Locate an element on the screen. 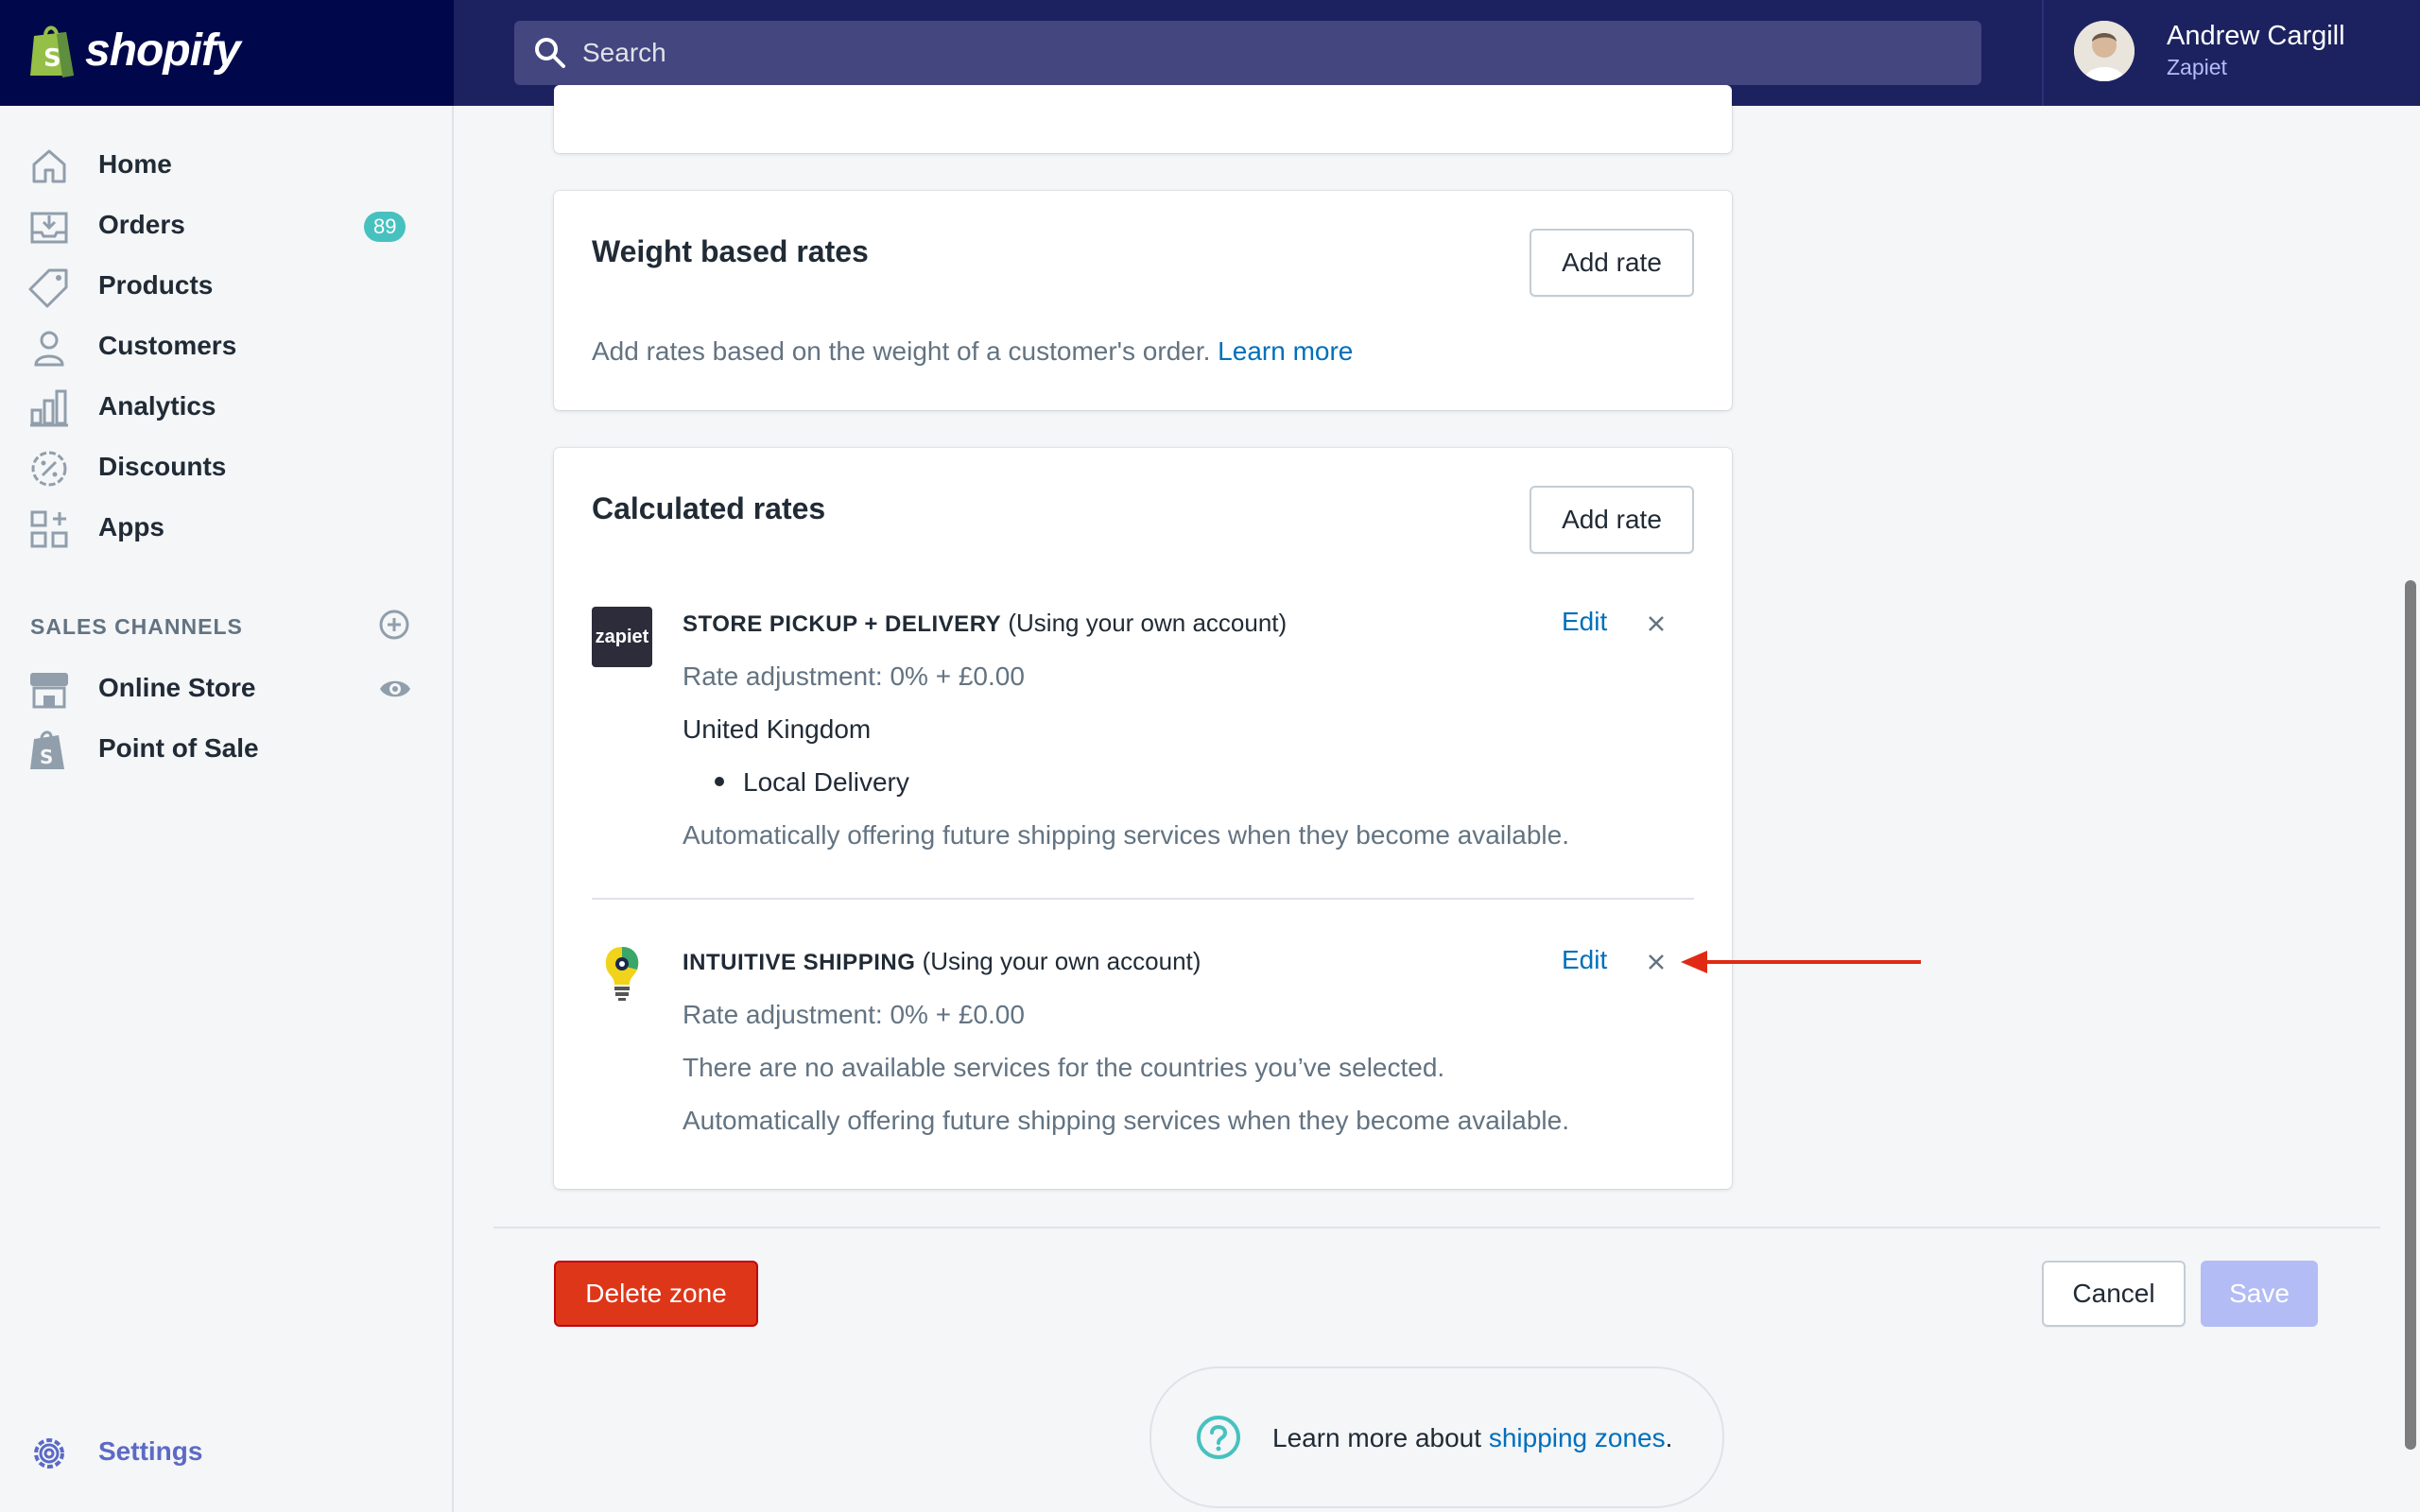 The height and width of the screenshot is (1512, 2420). sales-channels-title: SALES CHANNELS is located at coordinates (137, 626).